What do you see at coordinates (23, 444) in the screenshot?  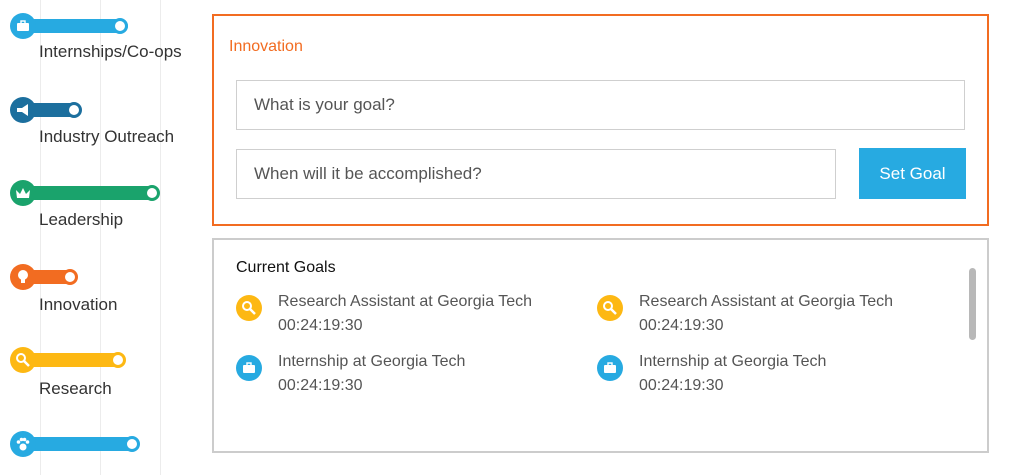 I see `paw-icon` at bounding box center [23, 444].